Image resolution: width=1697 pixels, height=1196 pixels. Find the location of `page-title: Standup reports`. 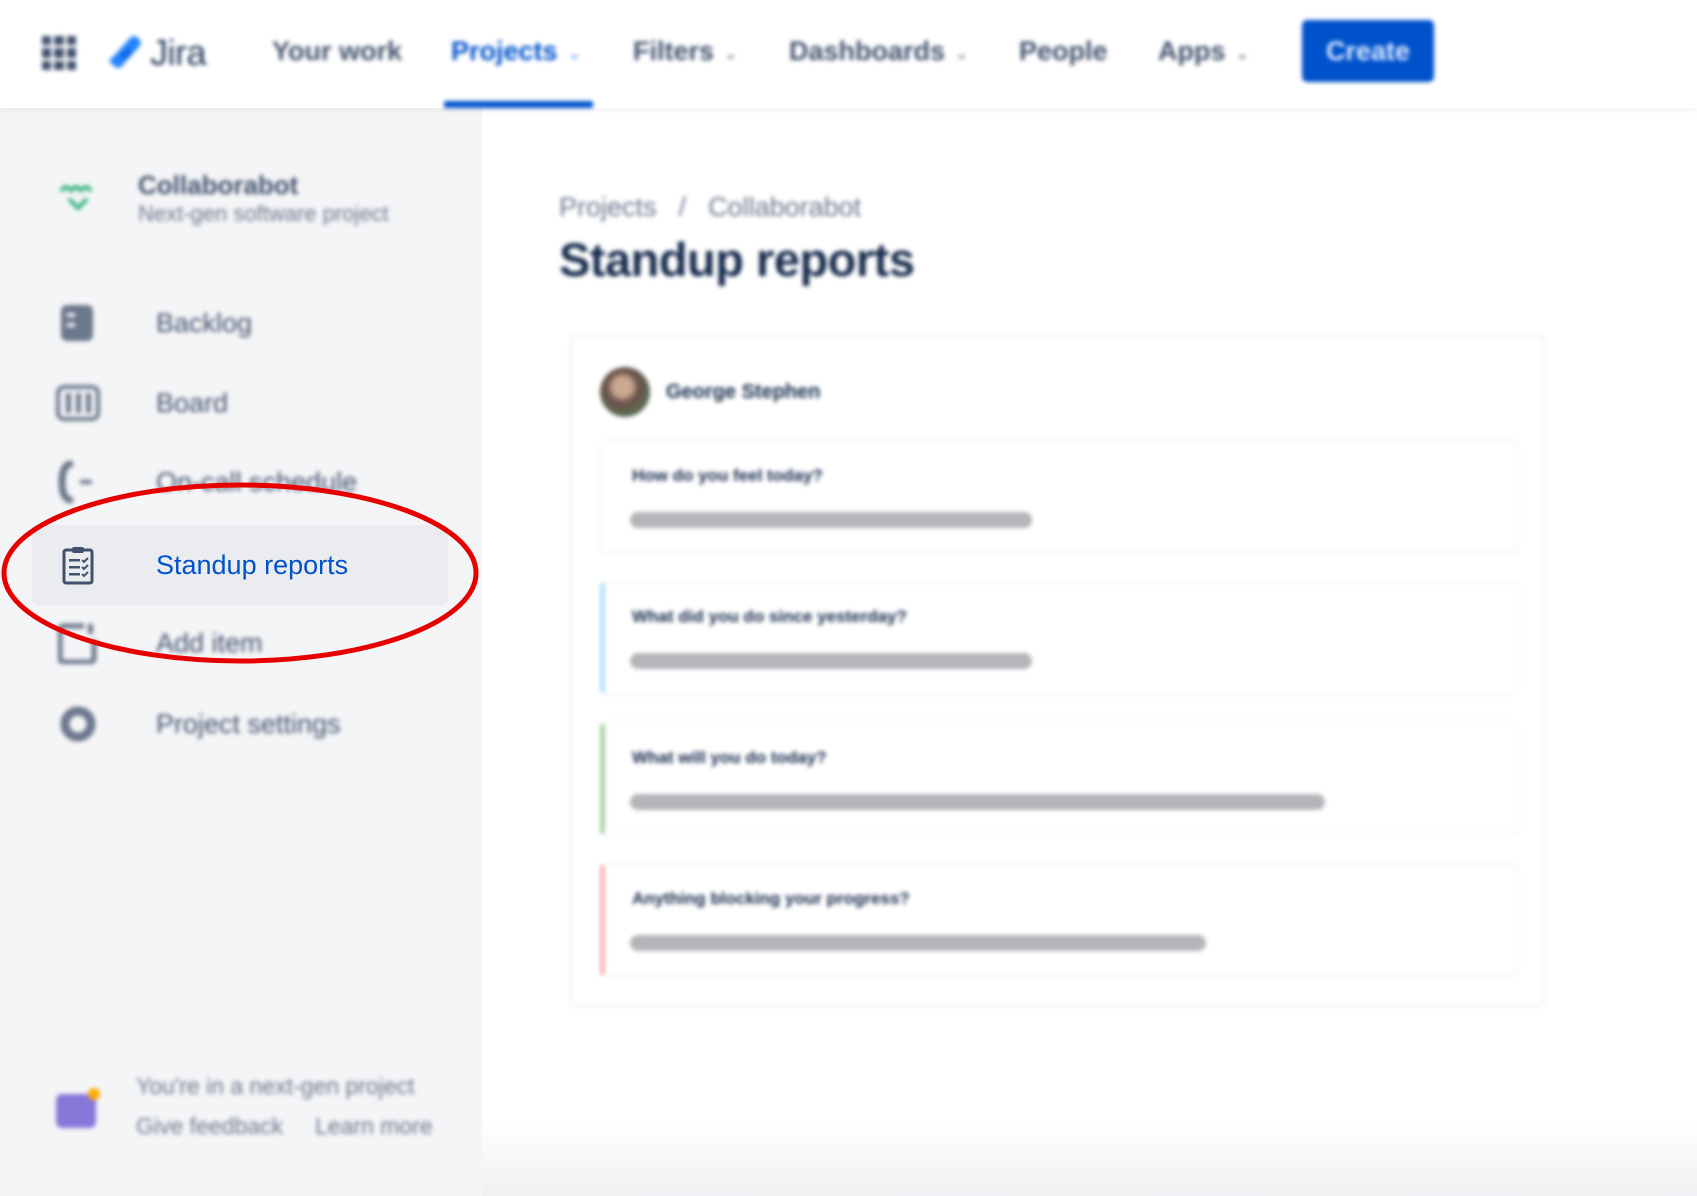

page-title: Standup reports is located at coordinates (737, 259).